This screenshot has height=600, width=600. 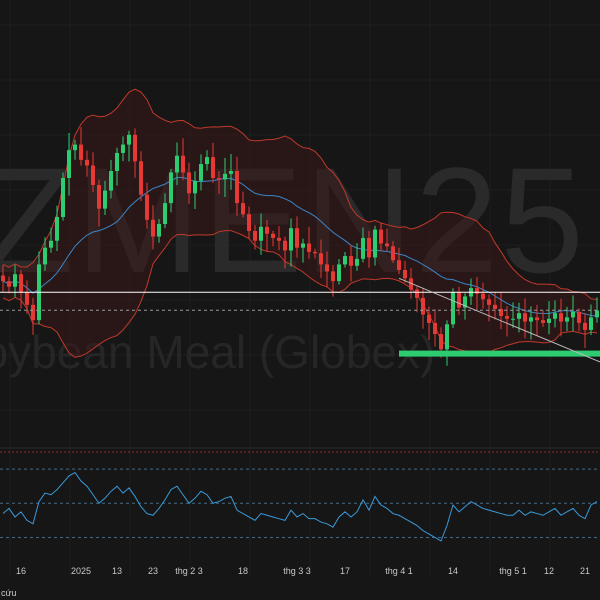 I want to click on x-tick-label: 13, so click(x=117, y=571).